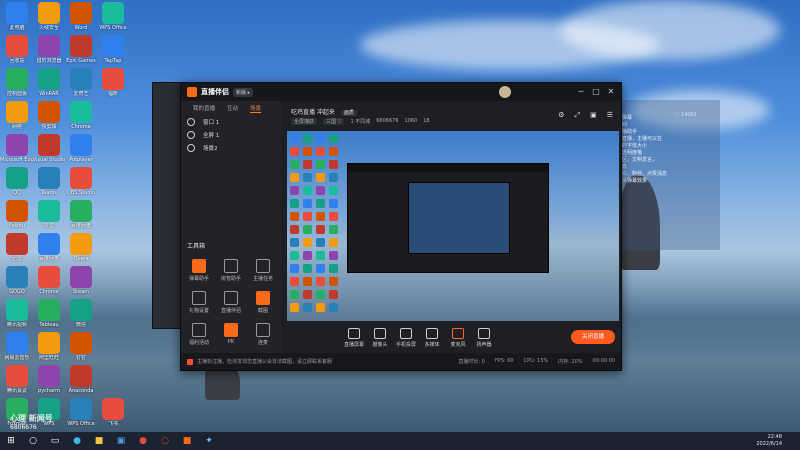 The image size is (800, 450). I want to click on tool-tasks: 主播任务, so click(263, 270).